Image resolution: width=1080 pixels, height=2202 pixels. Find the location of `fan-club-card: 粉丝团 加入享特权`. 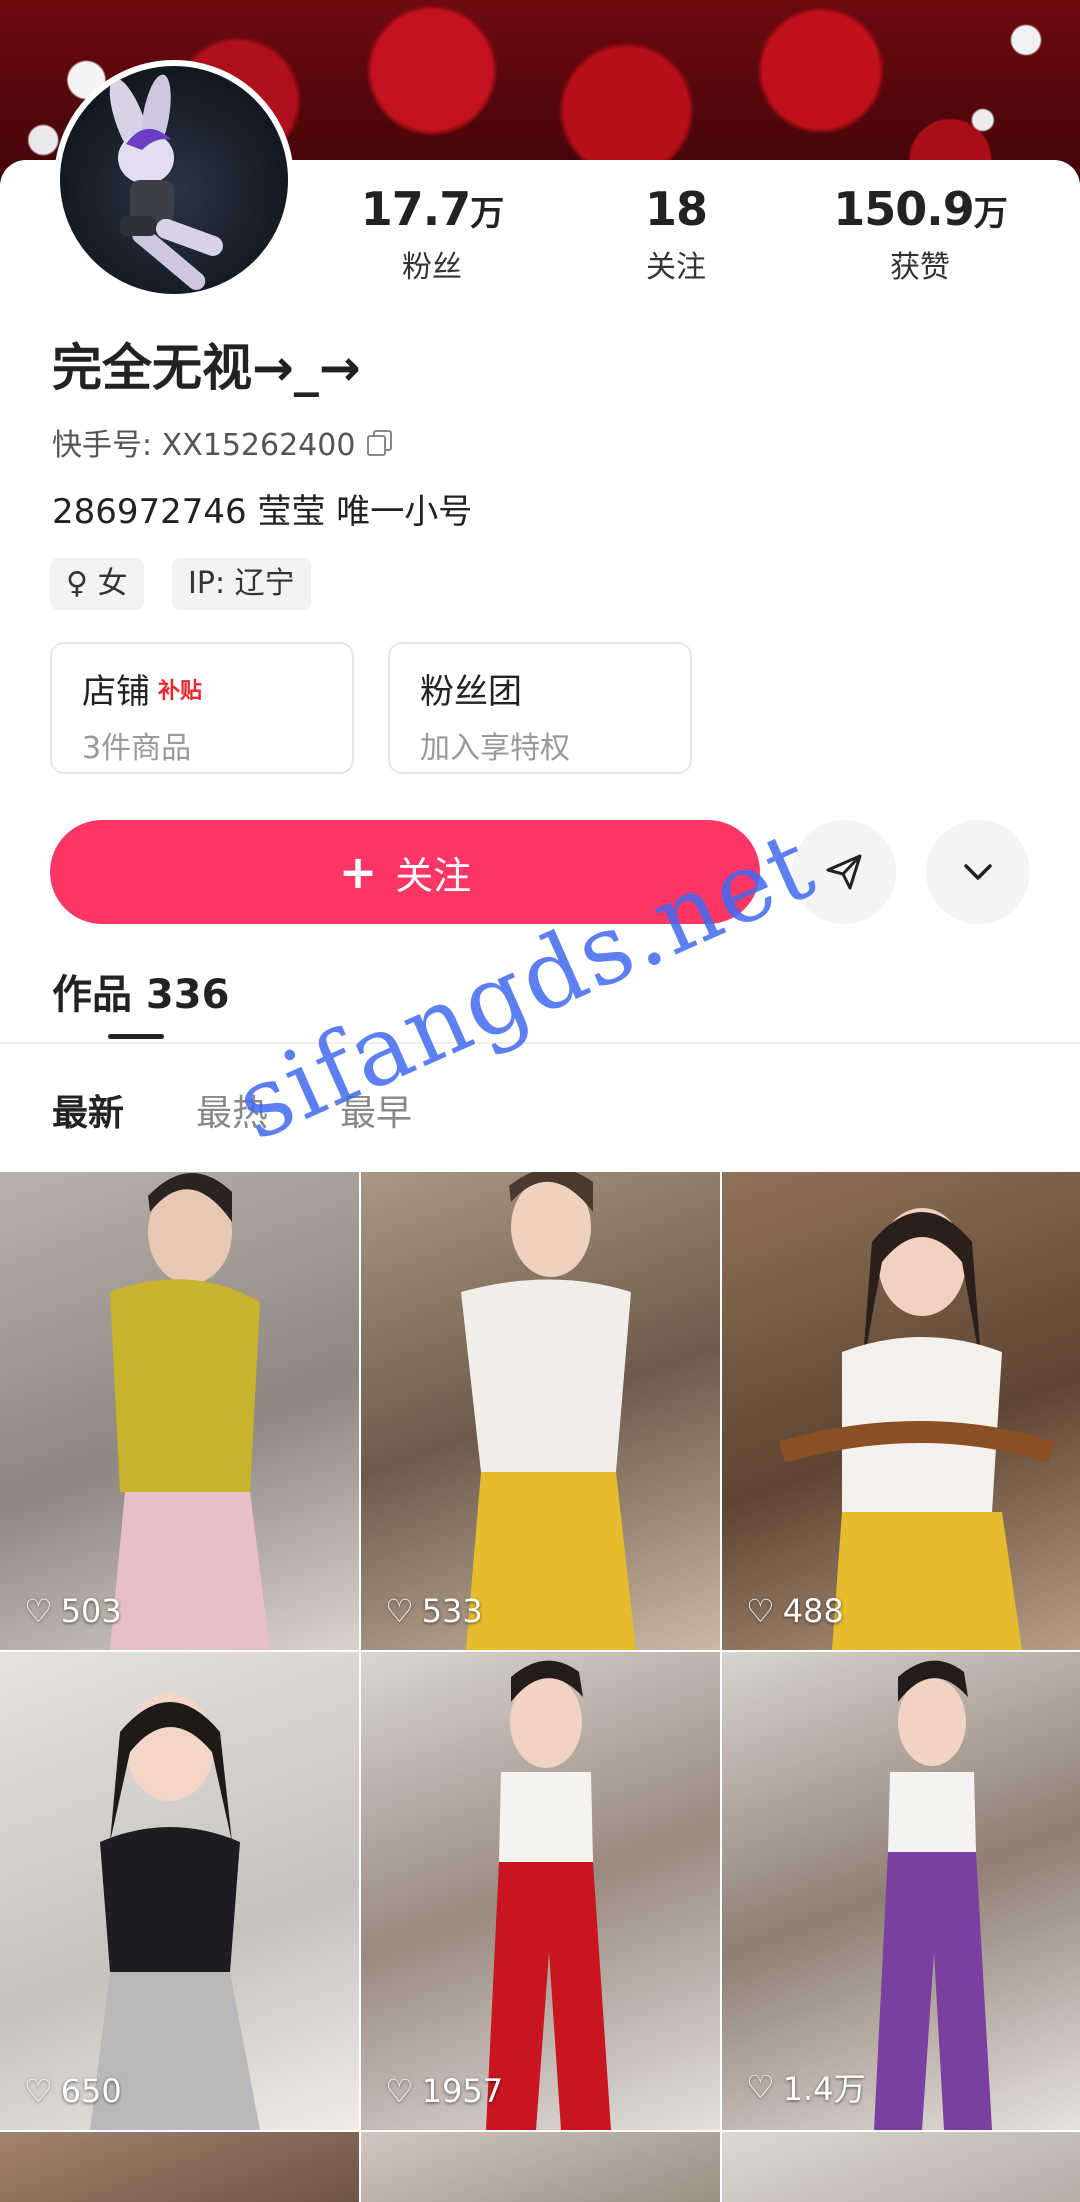

fan-club-card: 粉丝团 加入享特权 is located at coordinates (540, 708).